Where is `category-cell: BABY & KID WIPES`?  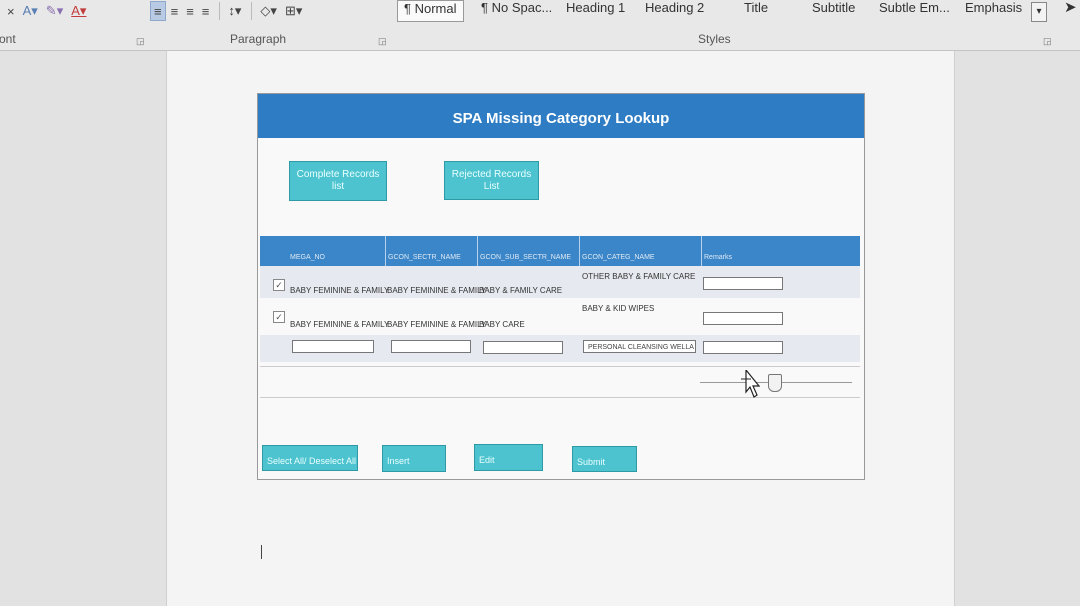 category-cell: BABY & KID WIPES is located at coordinates (618, 308).